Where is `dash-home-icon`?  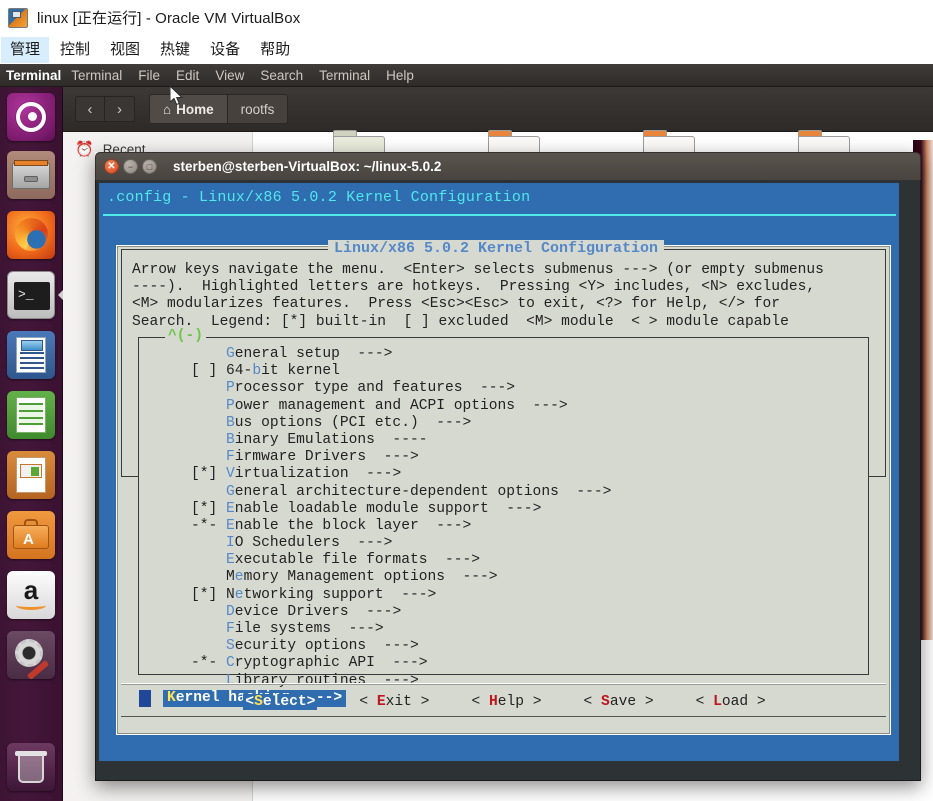 dash-home-icon is located at coordinates (31, 117).